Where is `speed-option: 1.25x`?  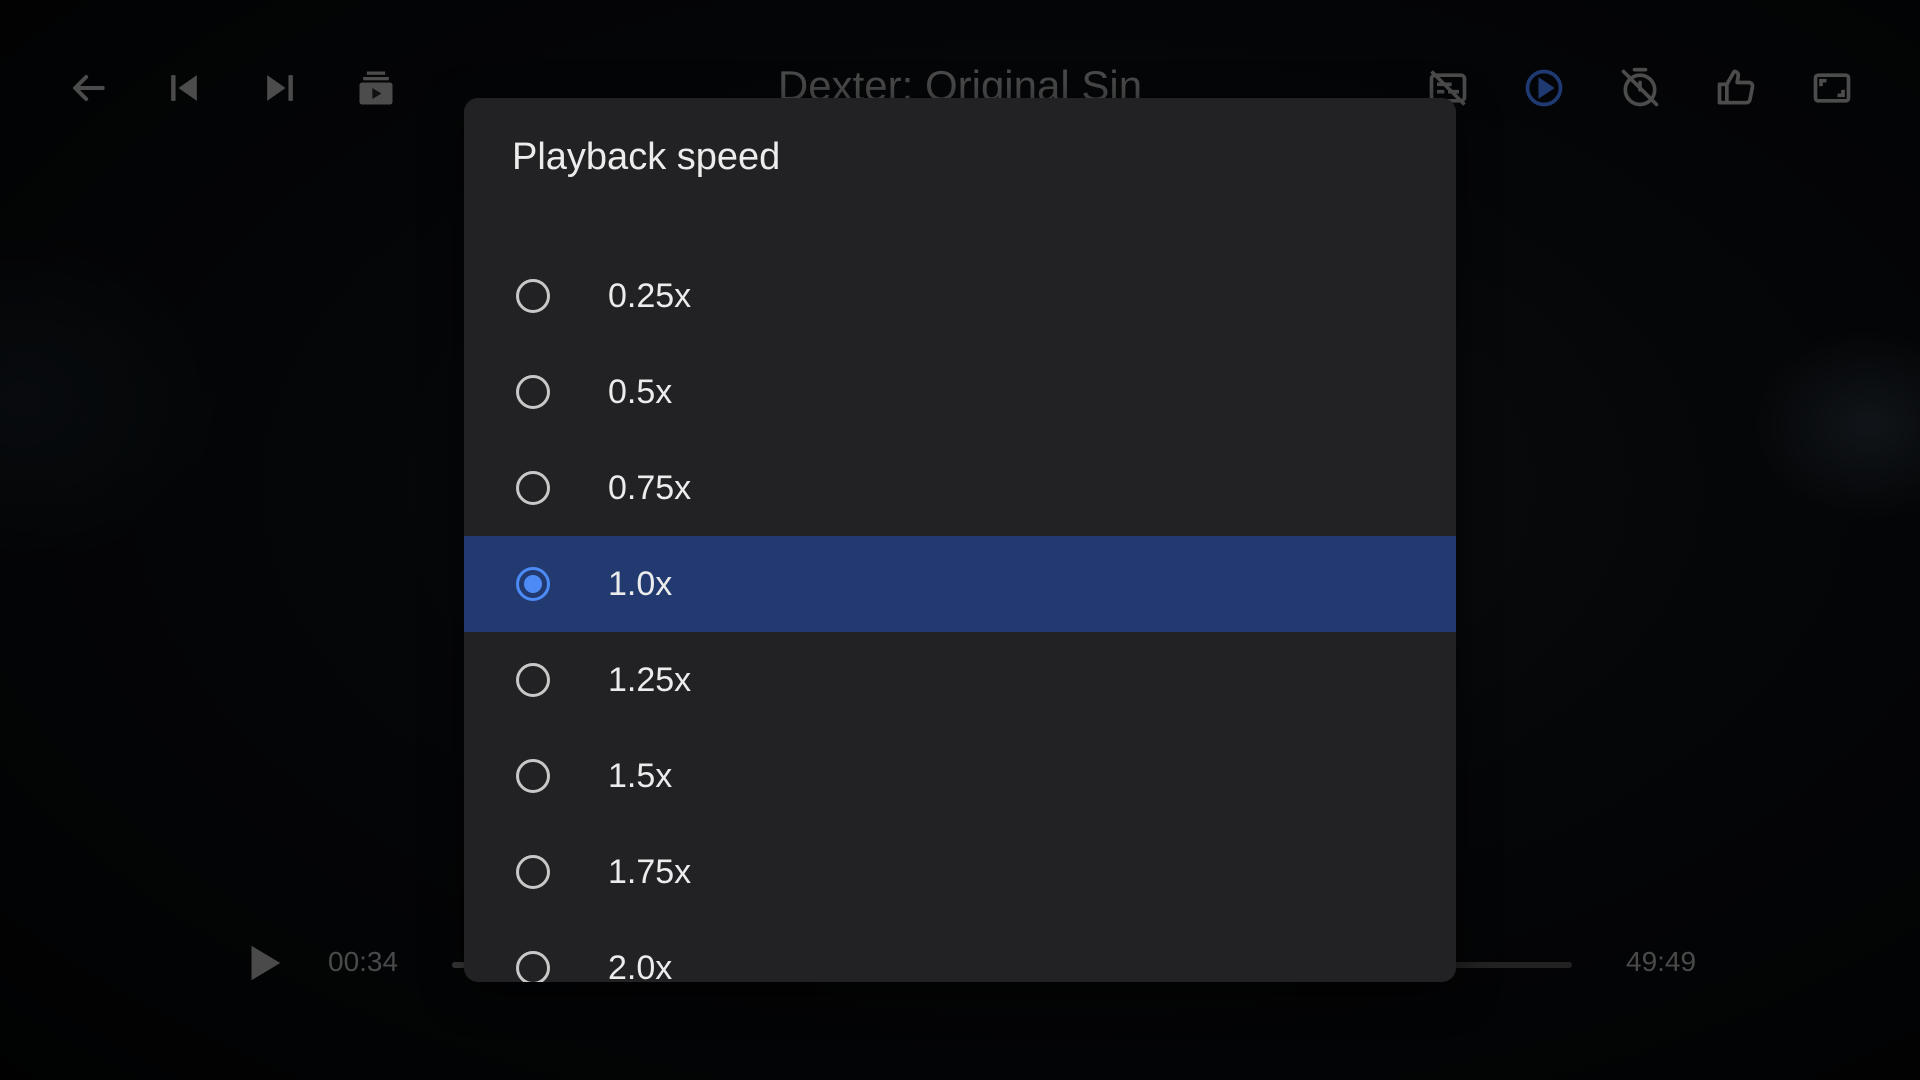 speed-option: 1.25x is located at coordinates (960, 680).